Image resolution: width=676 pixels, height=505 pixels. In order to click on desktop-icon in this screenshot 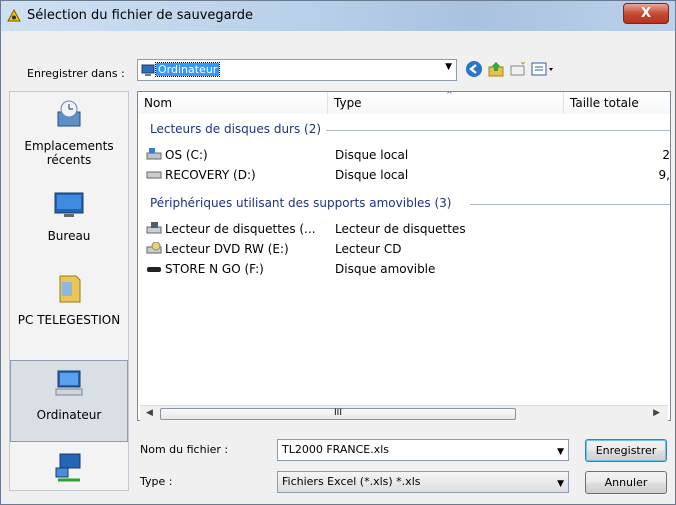, I will do `click(69, 204)`.